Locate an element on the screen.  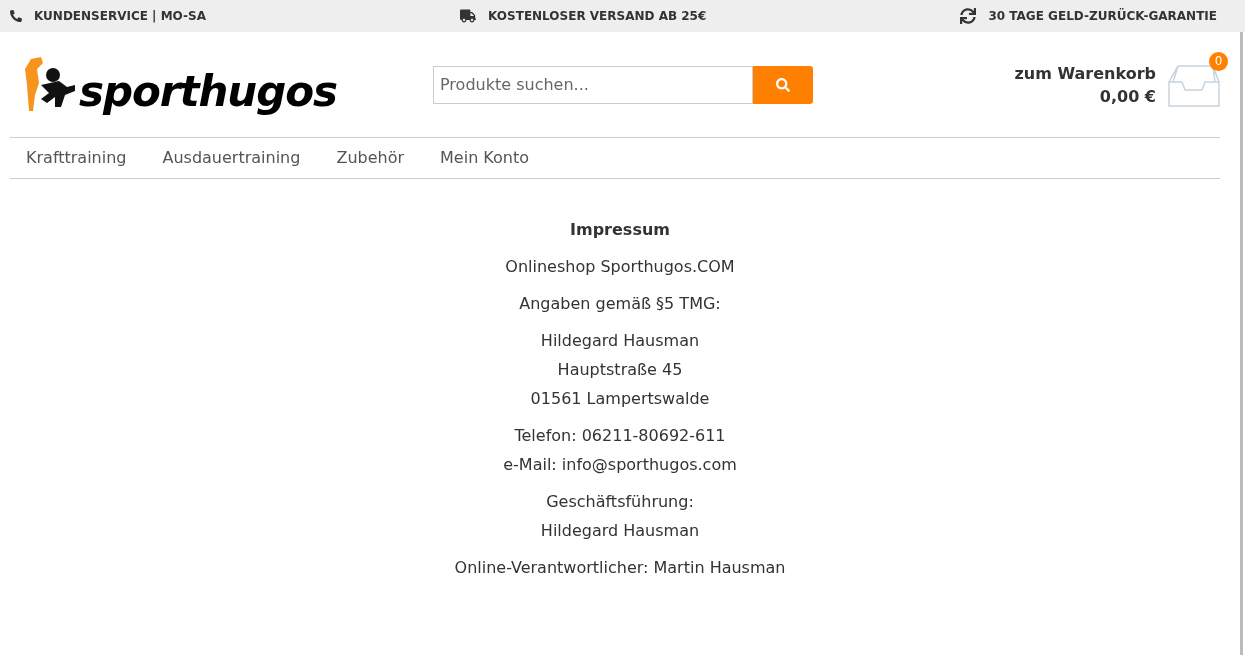
page-title: Impressum is located at coordinates (620, 229).